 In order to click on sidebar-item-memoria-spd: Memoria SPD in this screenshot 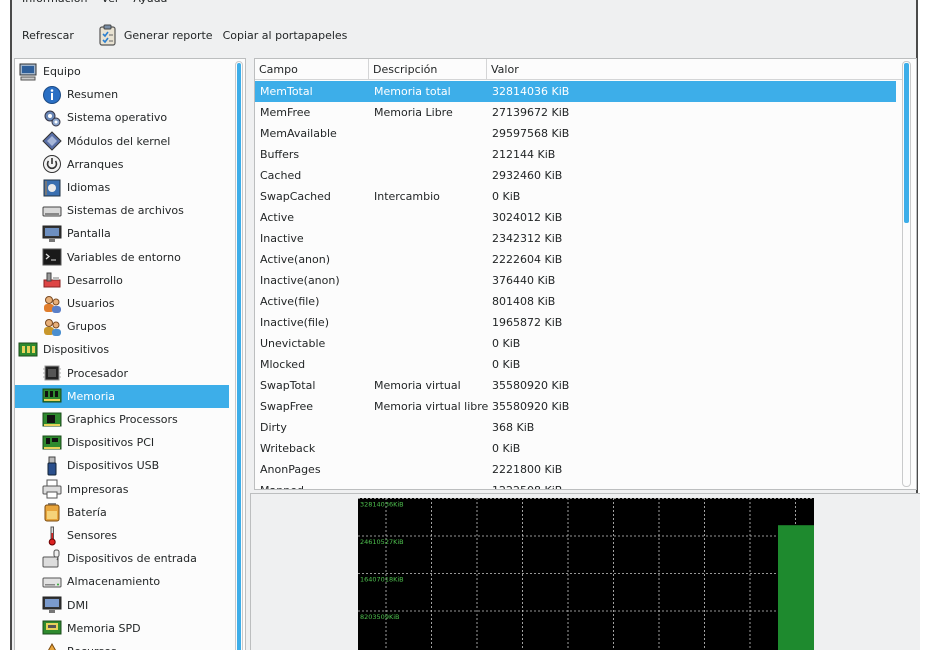, I will do `click(122, 628)`.